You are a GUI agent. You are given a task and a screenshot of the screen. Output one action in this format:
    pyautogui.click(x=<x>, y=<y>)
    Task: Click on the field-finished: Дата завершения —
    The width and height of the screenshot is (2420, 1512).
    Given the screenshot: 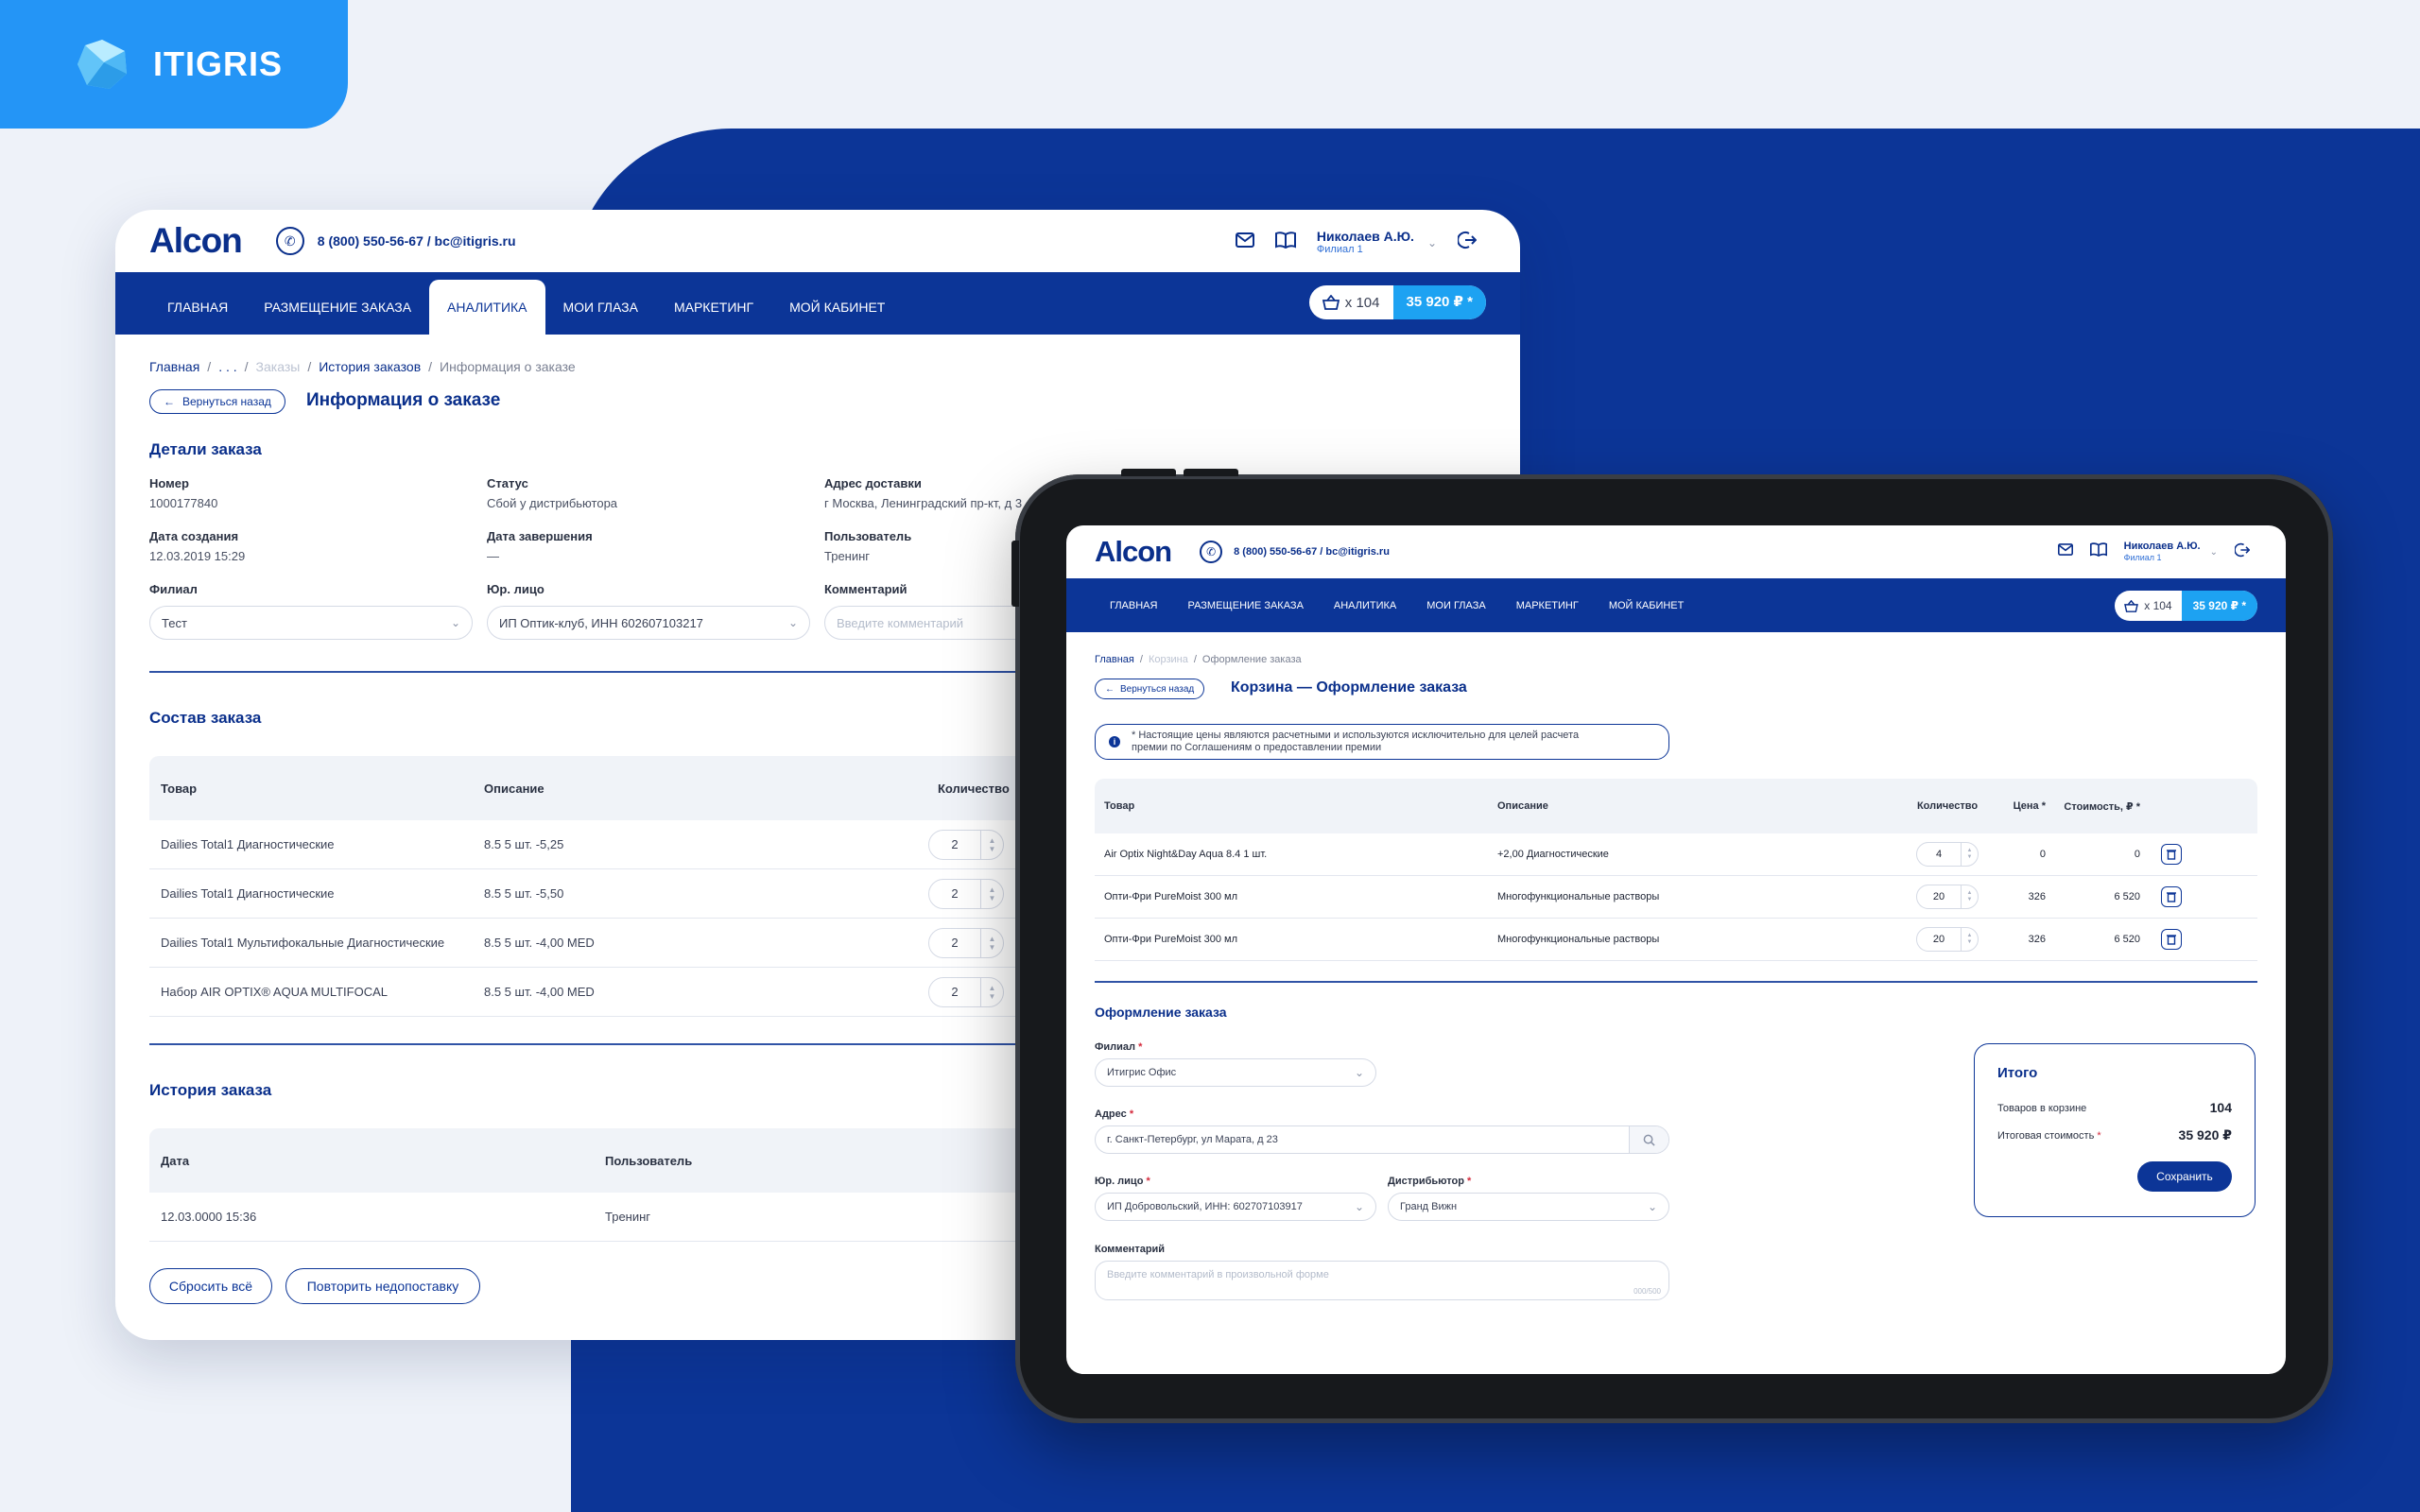 What is the action you would take?
    pyautogui.click(x=540, y=546)
    